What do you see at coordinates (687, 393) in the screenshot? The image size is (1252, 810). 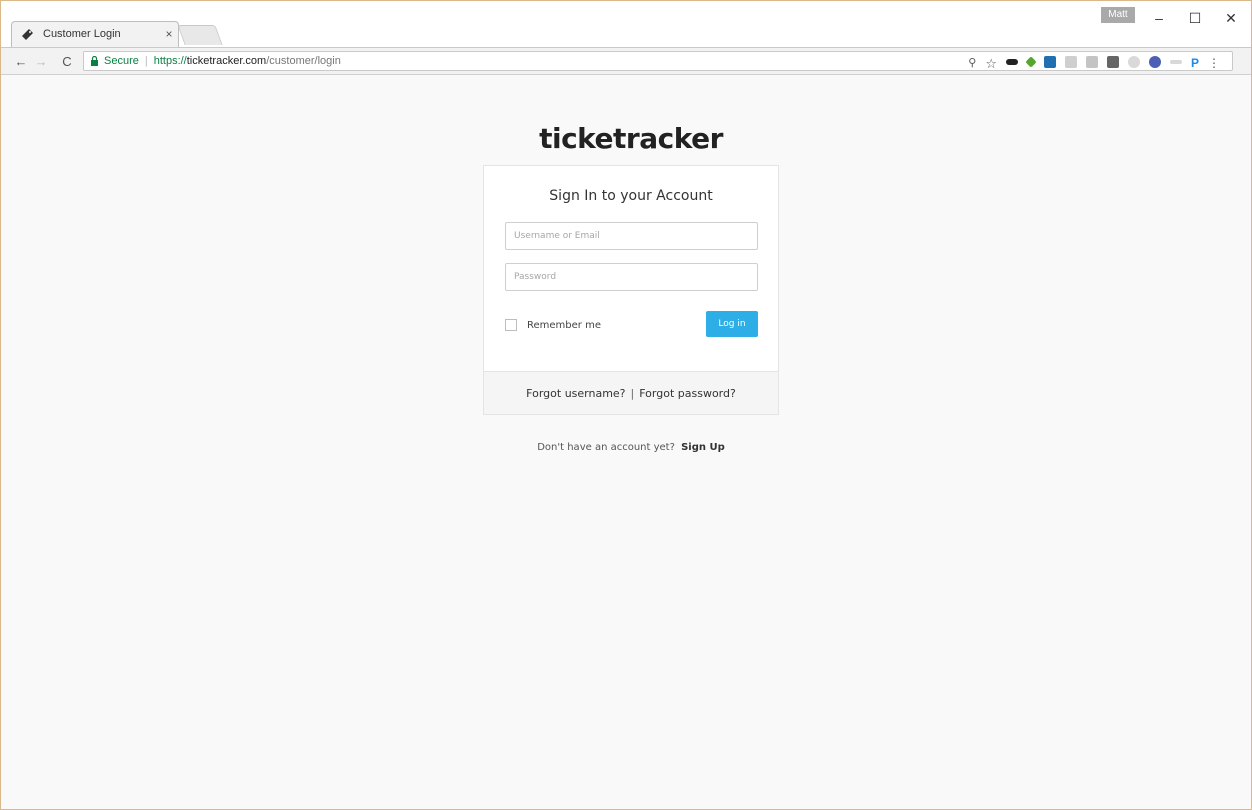 I see `forgot-password-link: Forgot password?` at bounding box center [687, 393].